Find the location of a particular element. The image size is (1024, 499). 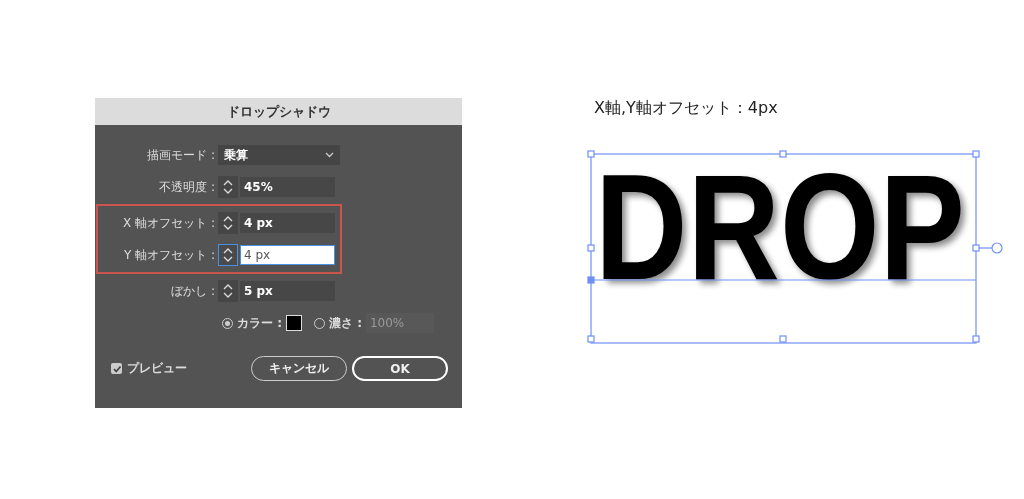

field-label: 不透明度 : is located at coordinates (187, 187).